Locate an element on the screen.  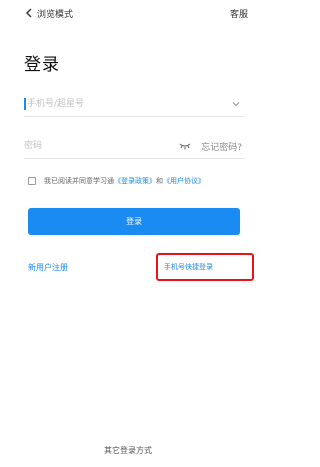
agreement-row: 我已阅读并同意学习通《登录政策》和《用户协议》 is located at coordinates (116, 181).